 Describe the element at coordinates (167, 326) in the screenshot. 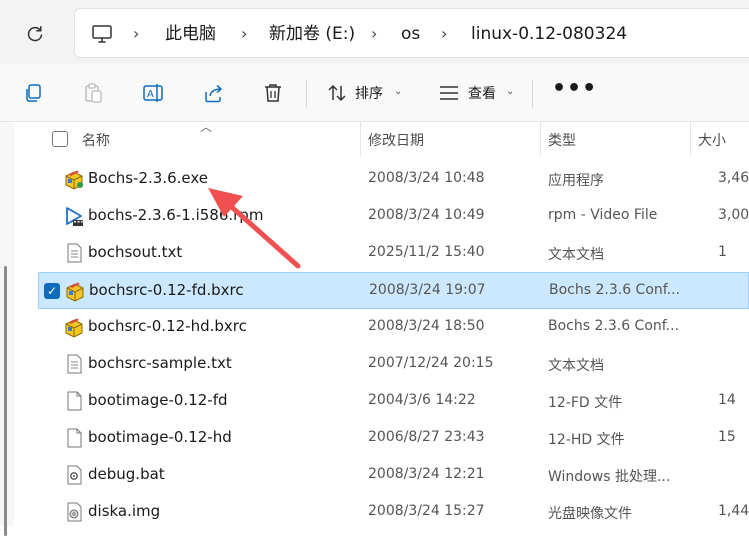

I see `file-name: bochsrc-0.12-hd.bxrc` at that location.